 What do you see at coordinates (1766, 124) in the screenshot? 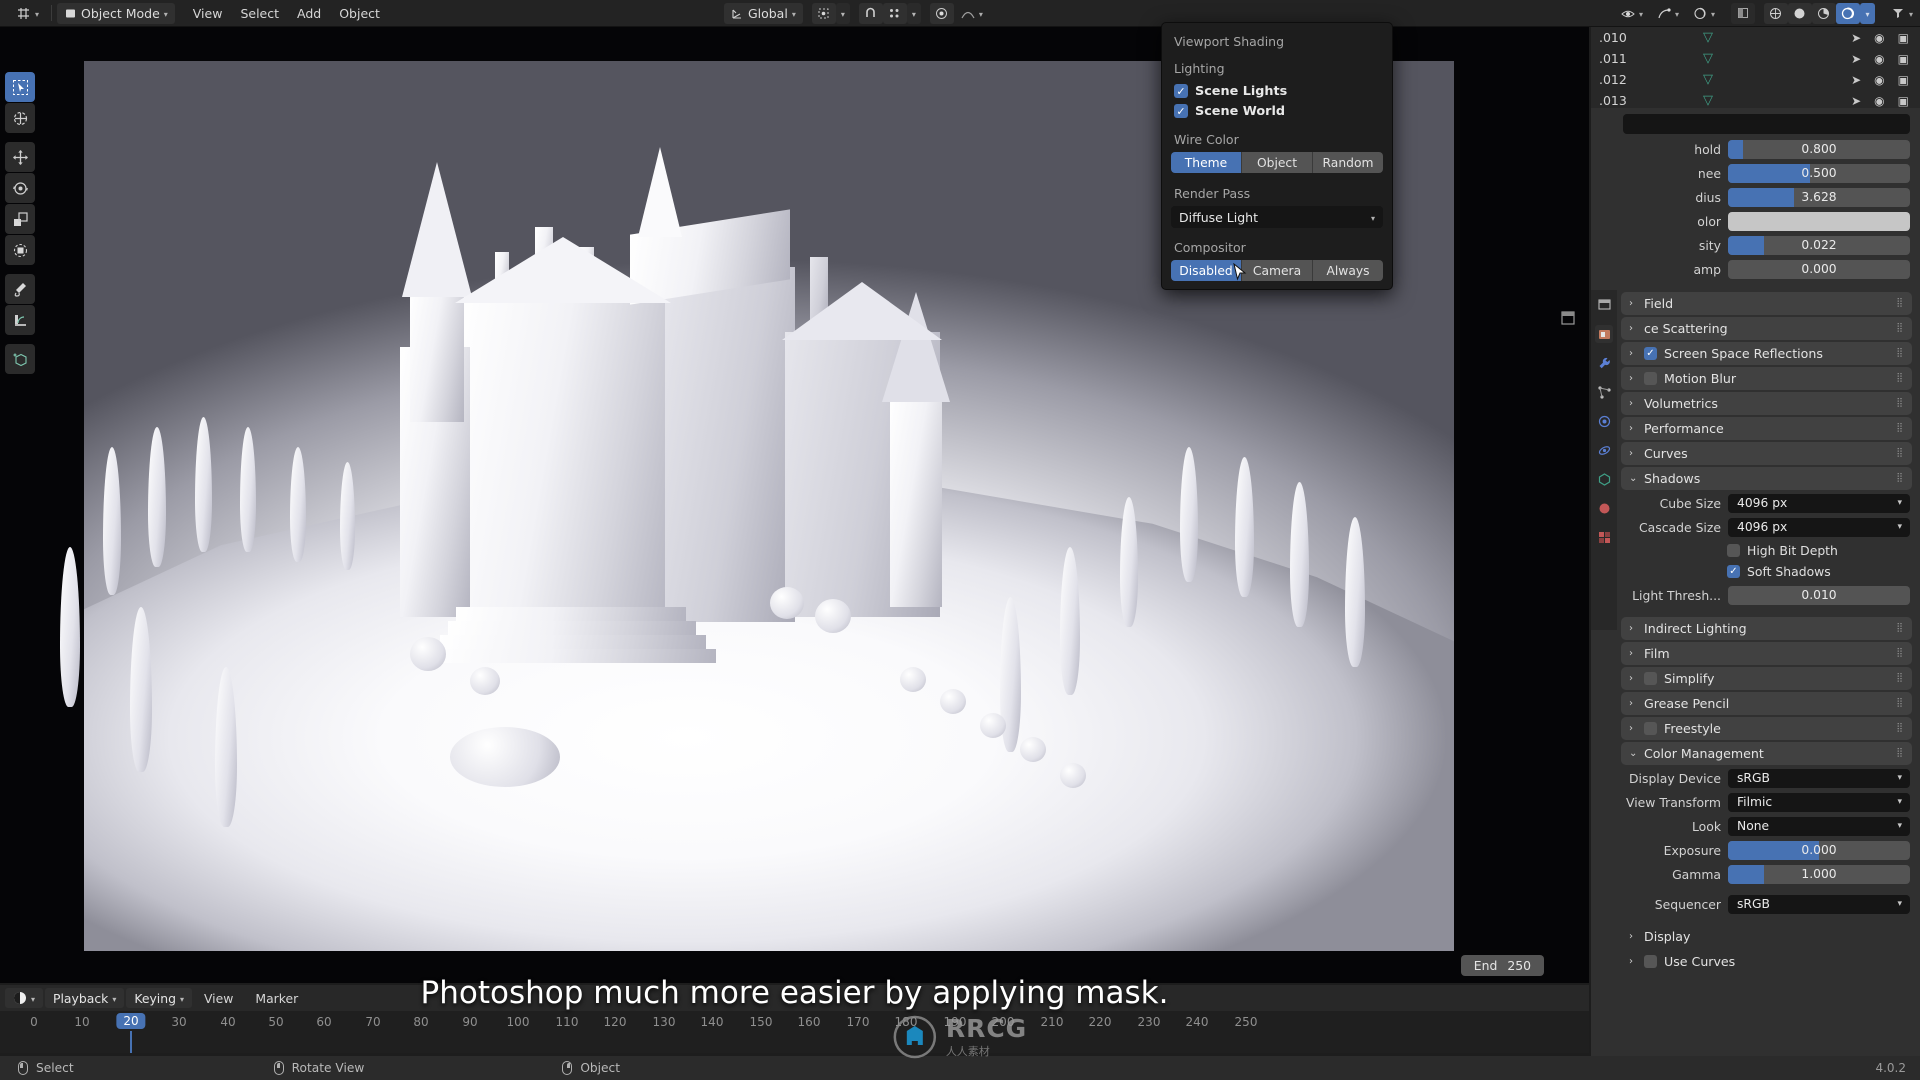
I see `properties-search-field` at bounding box center [1766, 124].